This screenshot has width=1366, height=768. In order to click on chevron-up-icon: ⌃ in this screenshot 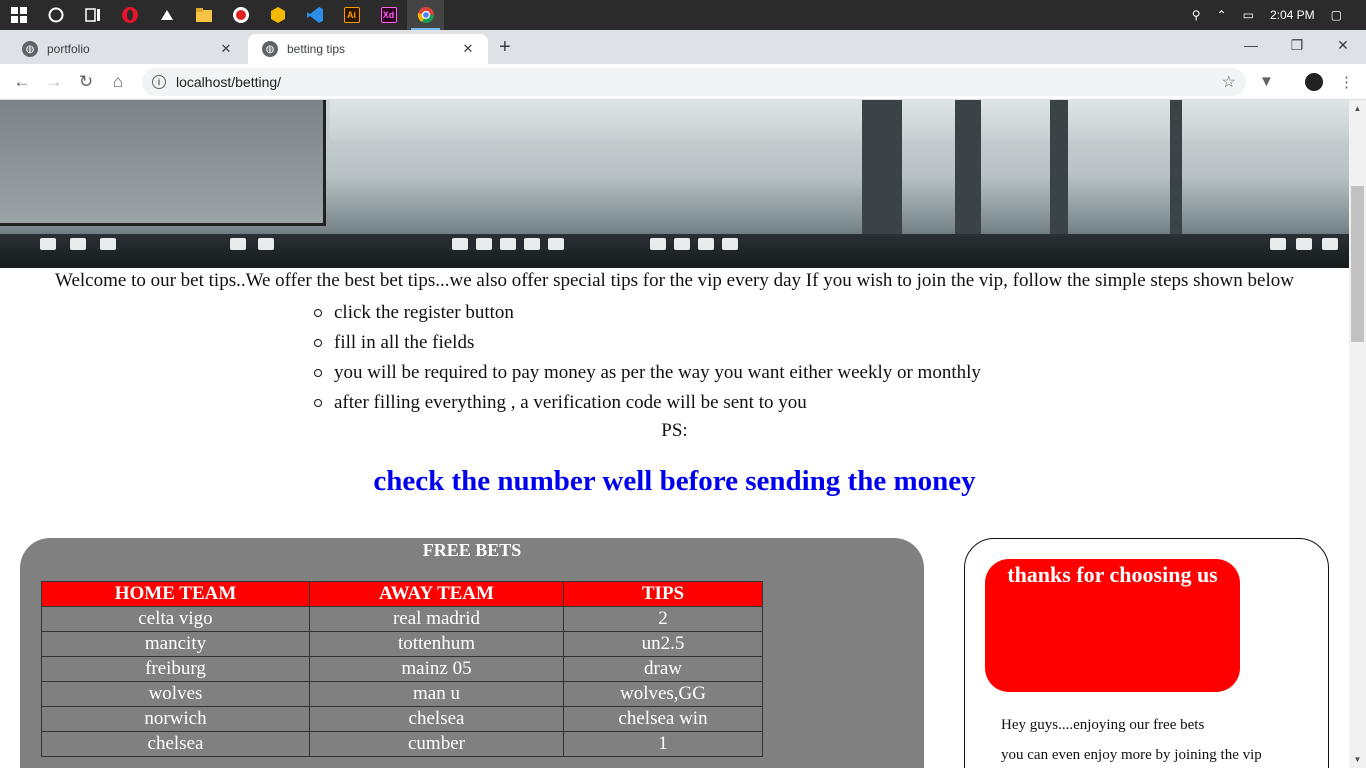, I will do `click(1222, 15)`.